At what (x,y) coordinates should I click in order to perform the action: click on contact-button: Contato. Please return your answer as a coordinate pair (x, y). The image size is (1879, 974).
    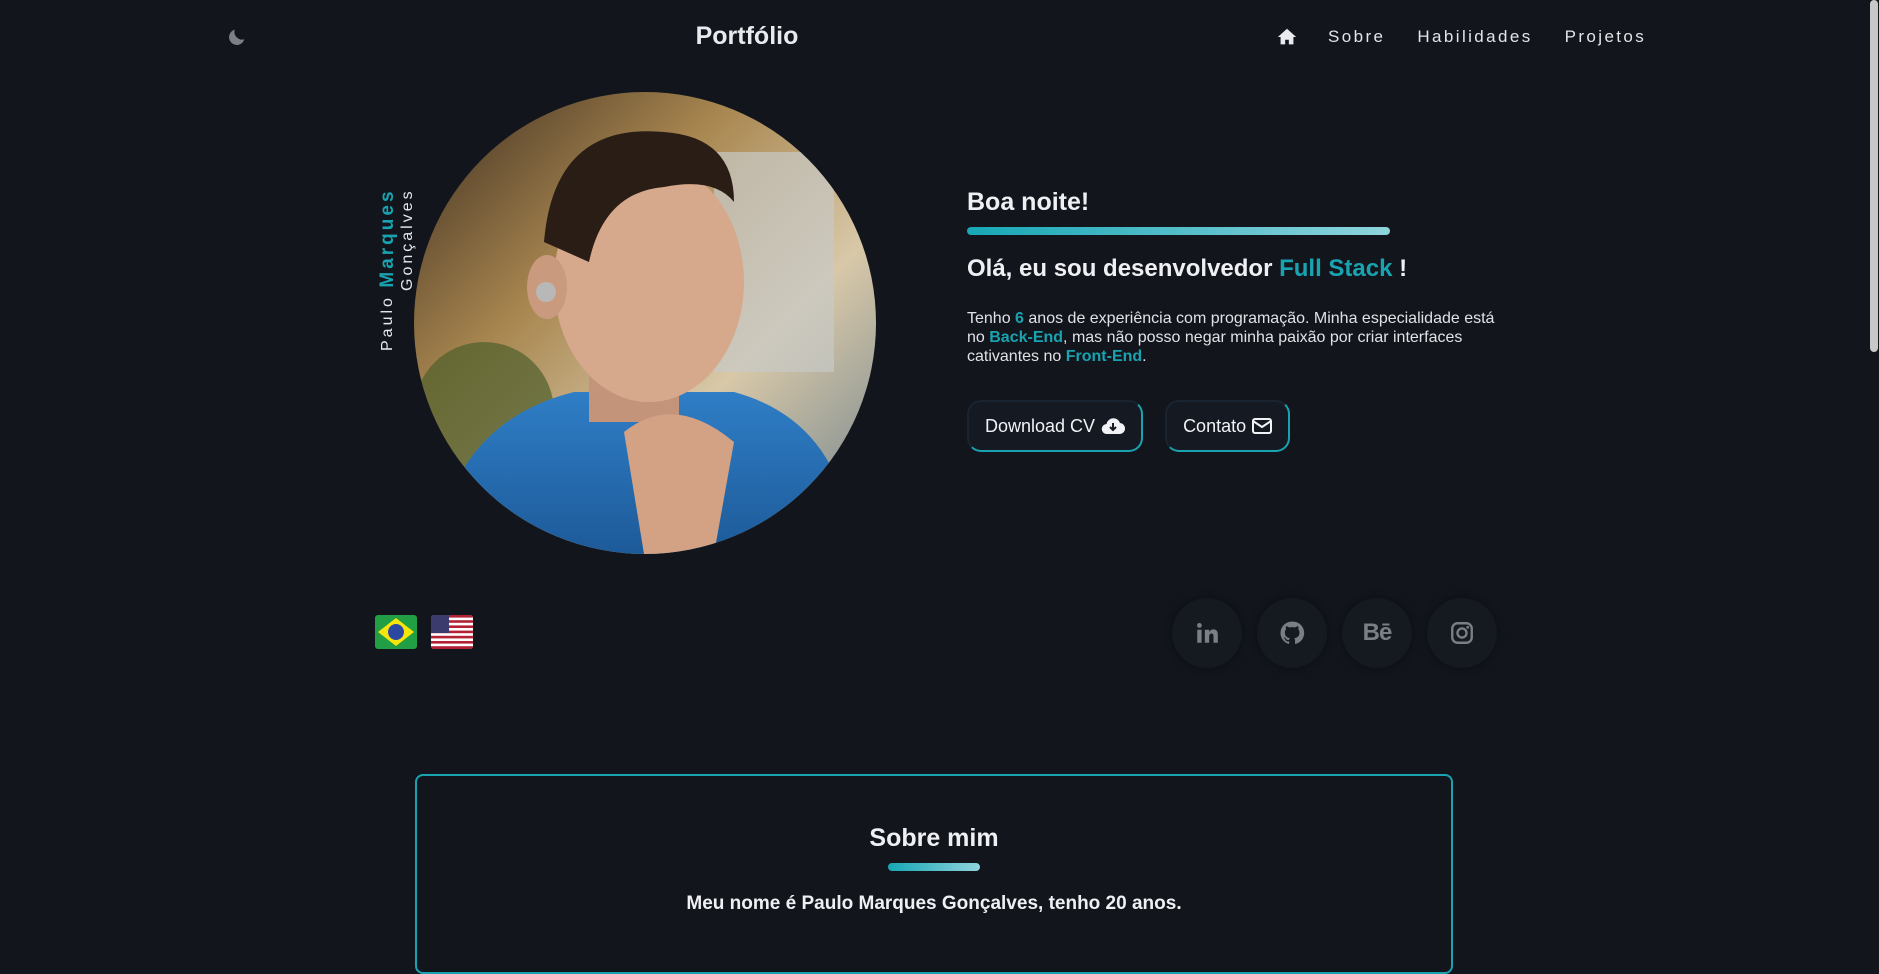
    Looking at the image, I should click on (1228, 426).